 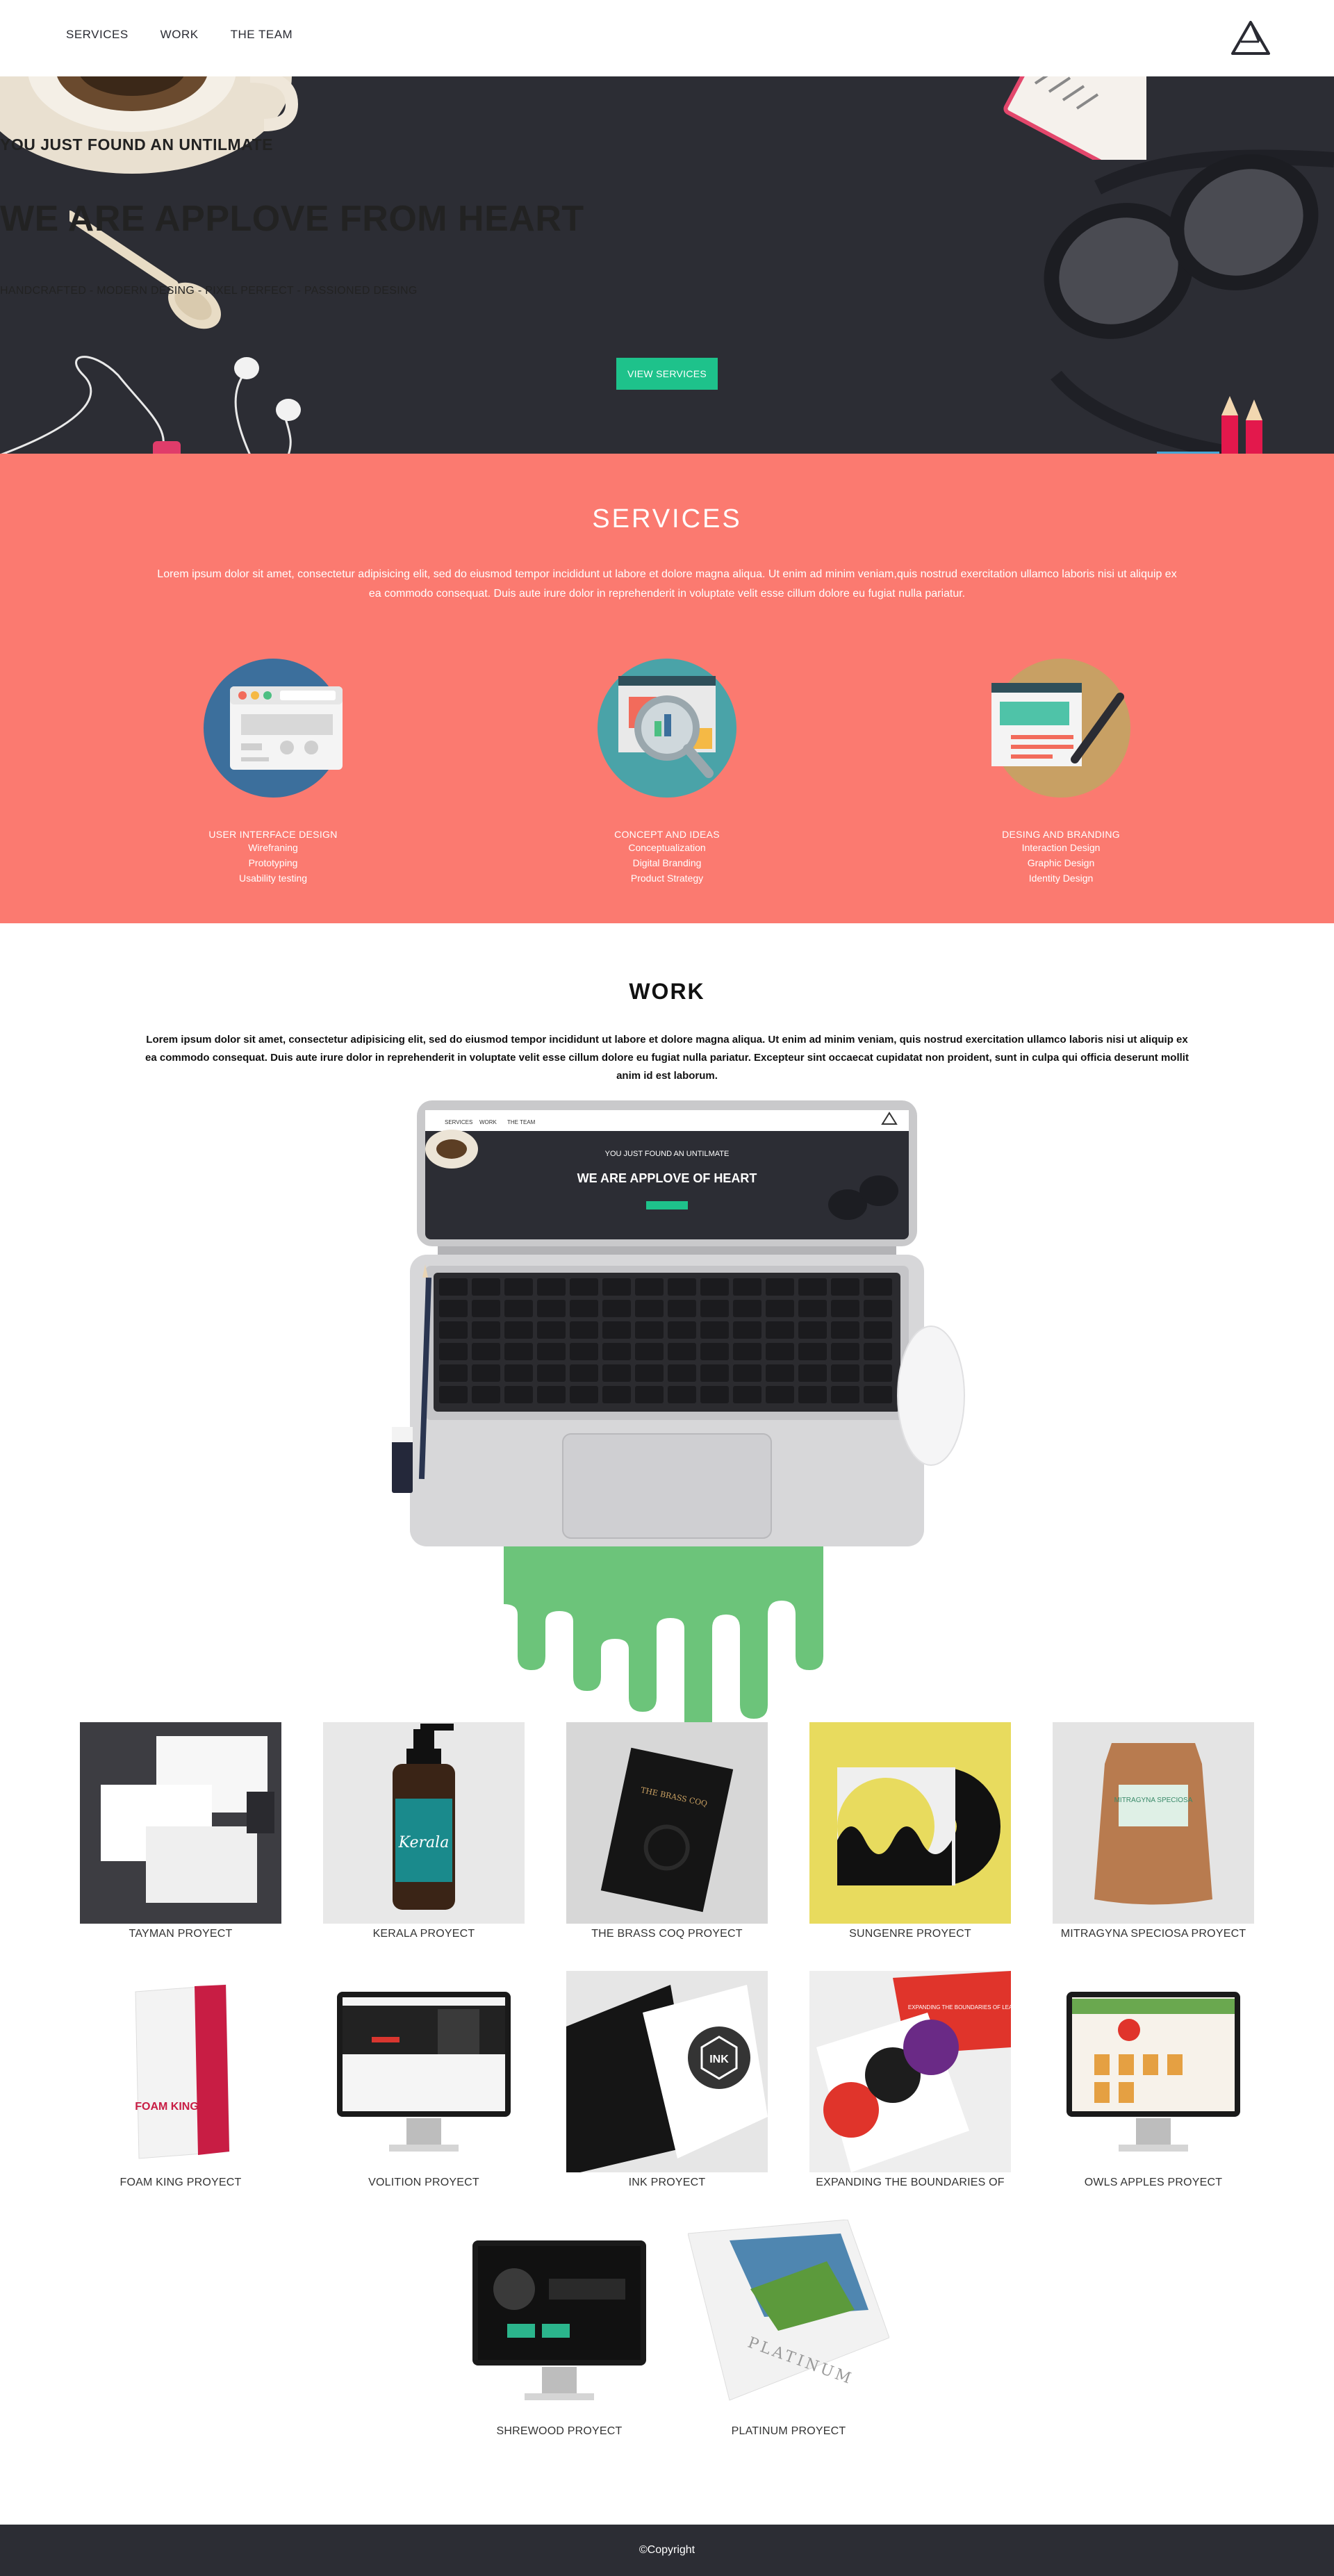 What do you see at coordinates (667, 1831) in the screenshot?
I see `project-brass-coq: THE BRASS COQ THE BRASS COQ PROYECT` at bounding box center [667, 1831].